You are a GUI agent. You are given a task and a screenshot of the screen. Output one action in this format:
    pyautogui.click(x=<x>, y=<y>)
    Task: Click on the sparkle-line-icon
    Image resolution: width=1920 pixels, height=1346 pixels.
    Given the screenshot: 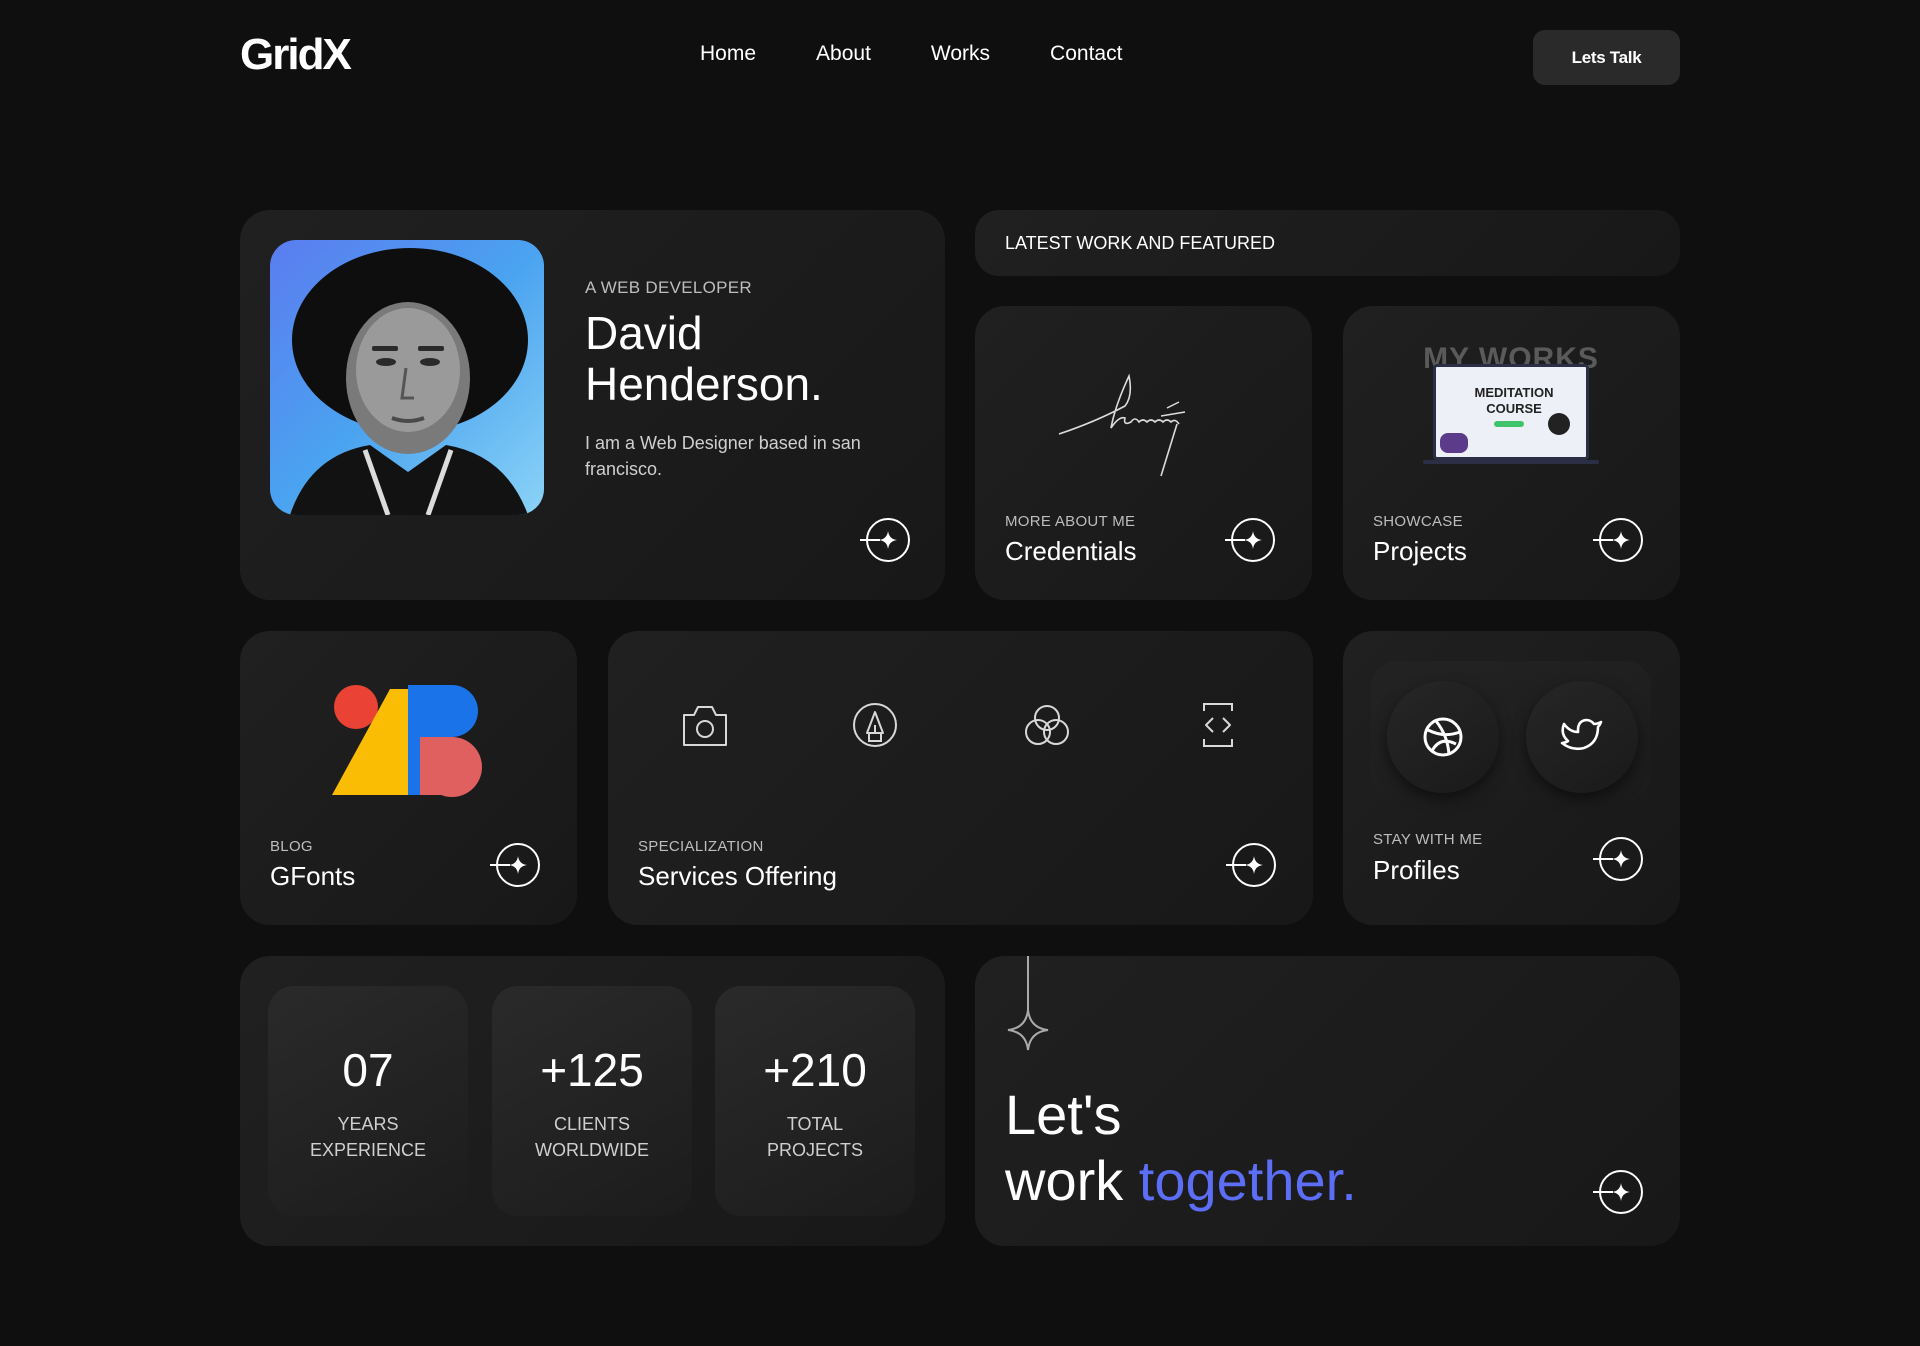 What is the action you would take?
    pyautogui.click(x=1028, y=1003)
    